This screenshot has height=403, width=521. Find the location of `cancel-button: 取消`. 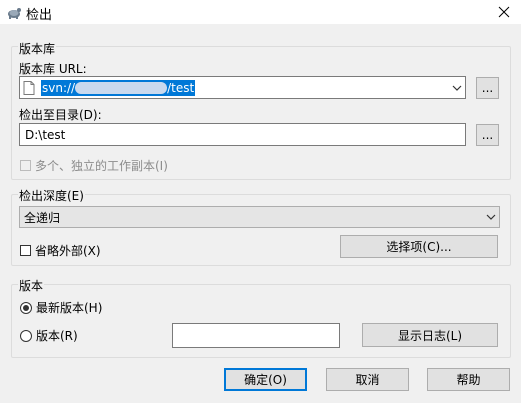

cancel-button: 取消 is located at coordinates (367, 379).